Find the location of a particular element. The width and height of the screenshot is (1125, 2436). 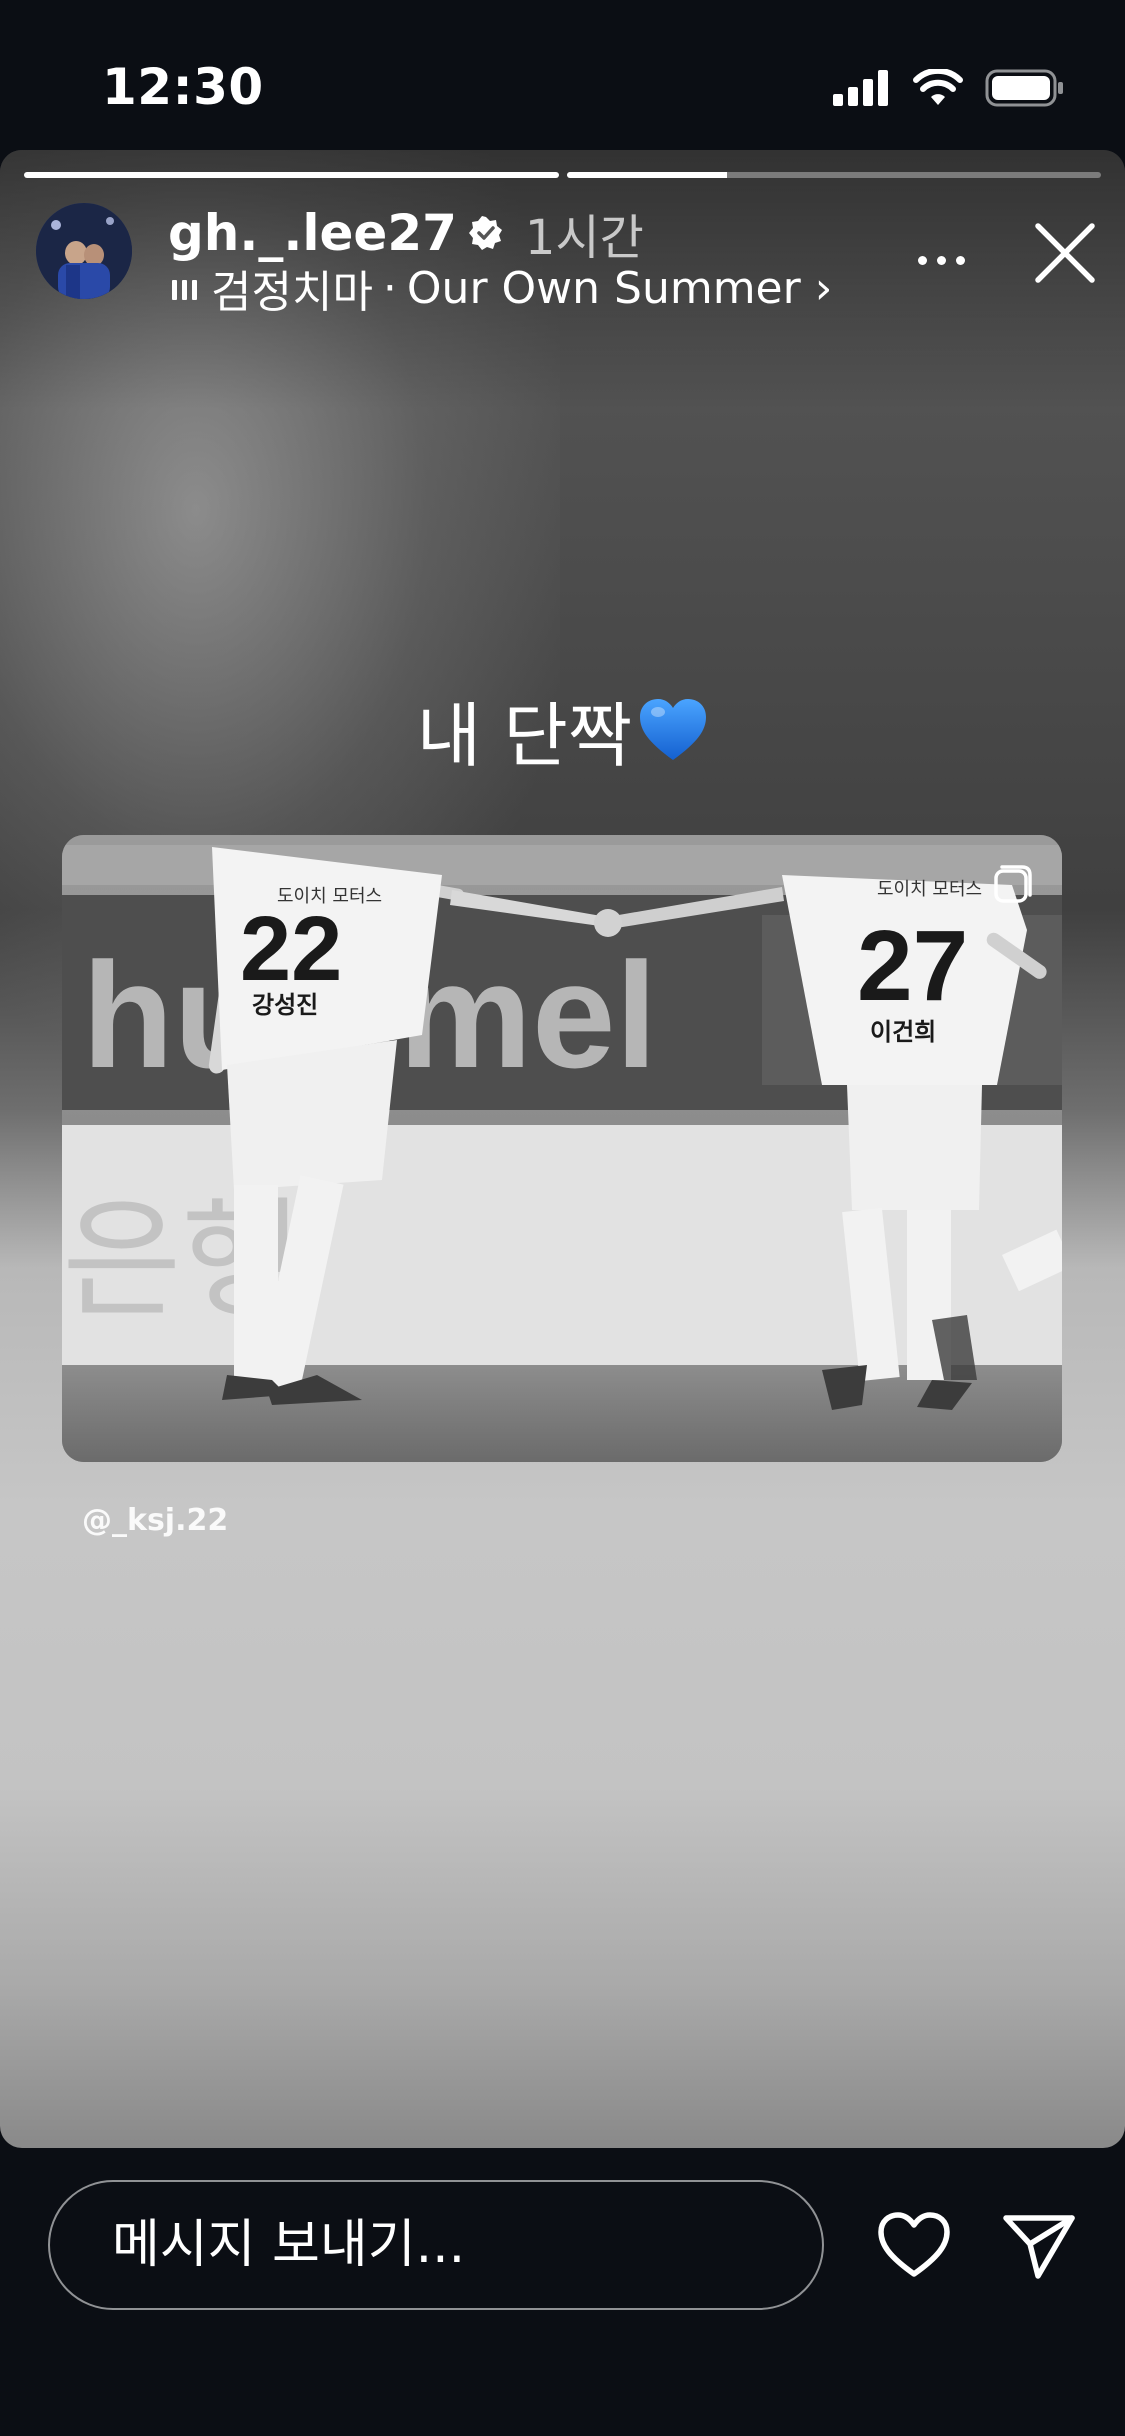

mention-sticker: @_ksj.22 is located at coordinates (155, 1520).